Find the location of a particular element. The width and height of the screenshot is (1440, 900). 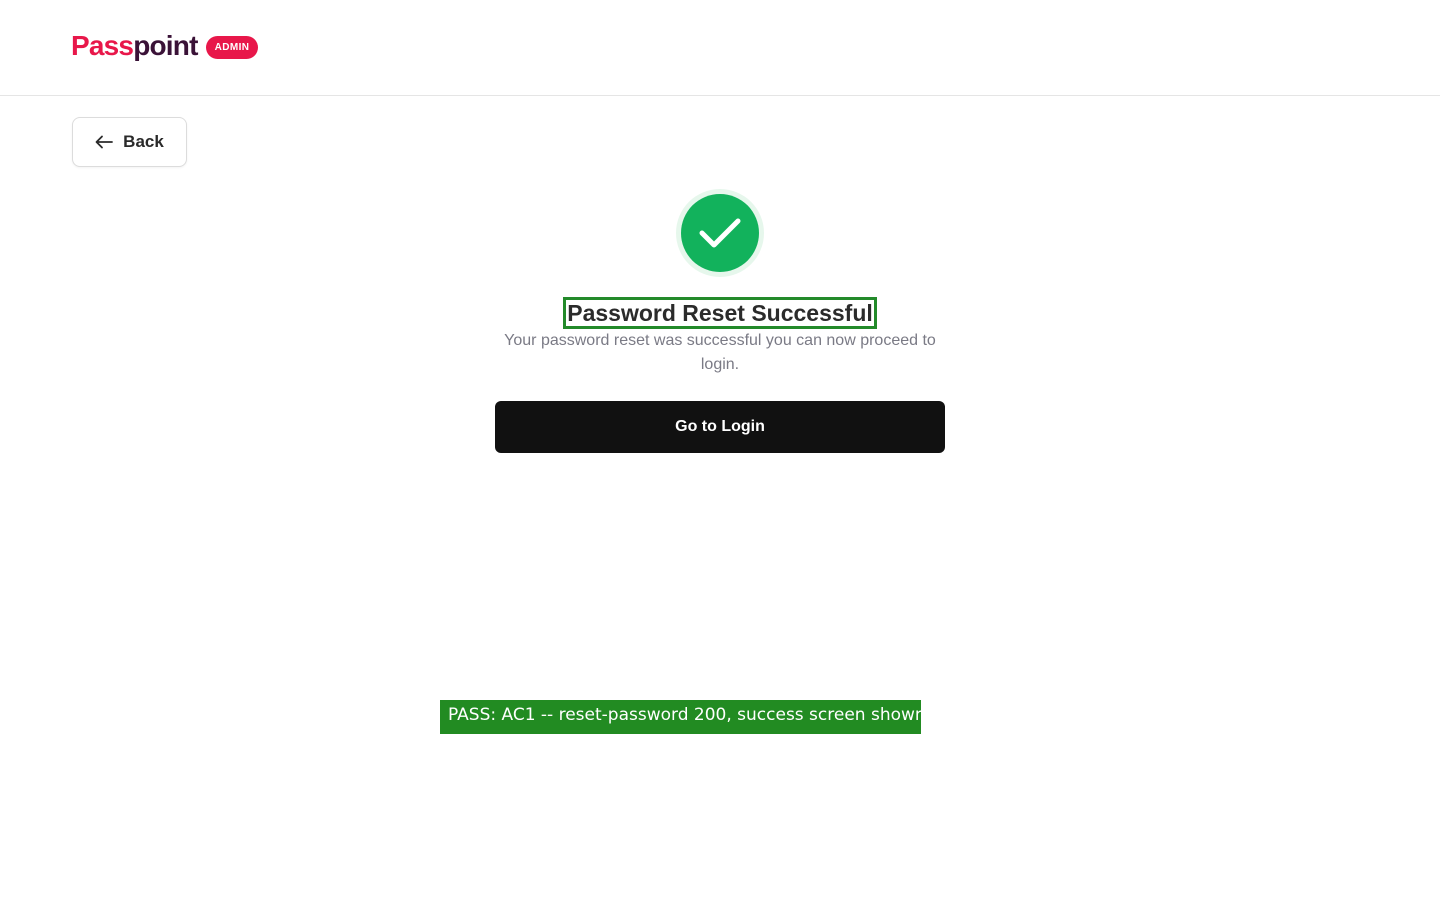

check-circle-icon is located at coordinates (720, 233).